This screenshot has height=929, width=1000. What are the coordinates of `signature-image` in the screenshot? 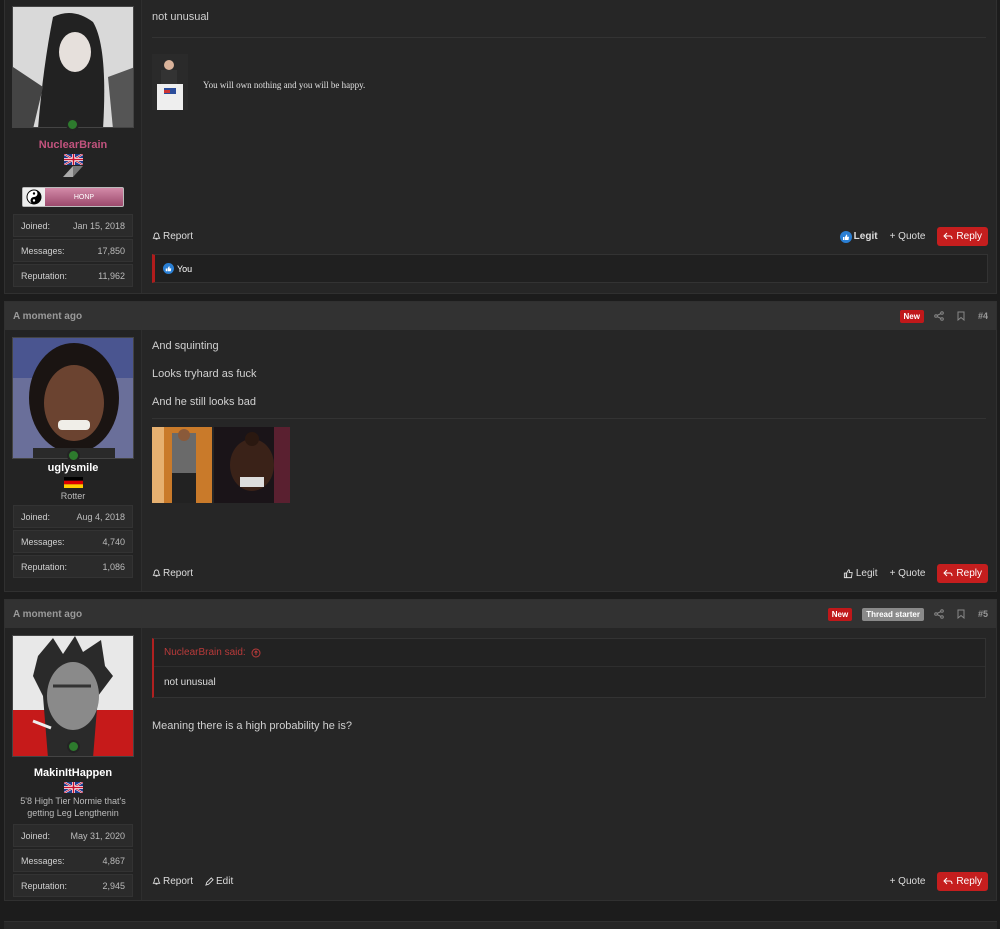 It's located at (170, 82).